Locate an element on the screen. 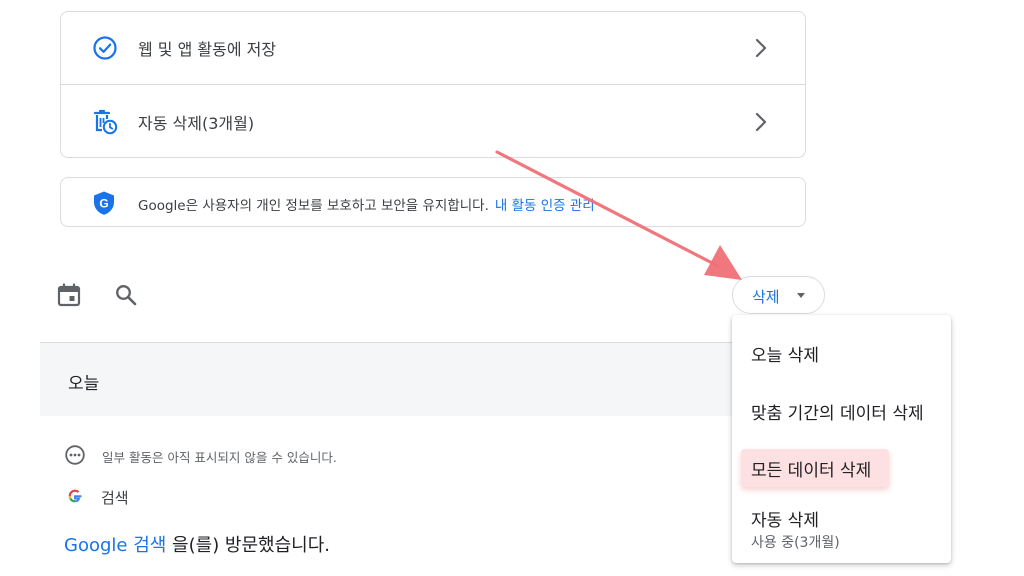 The height and width of the screenshot is (576, 1024). menu-item-delete-all: 모든 데이터 삭제 is located at coordinates (841, 470).